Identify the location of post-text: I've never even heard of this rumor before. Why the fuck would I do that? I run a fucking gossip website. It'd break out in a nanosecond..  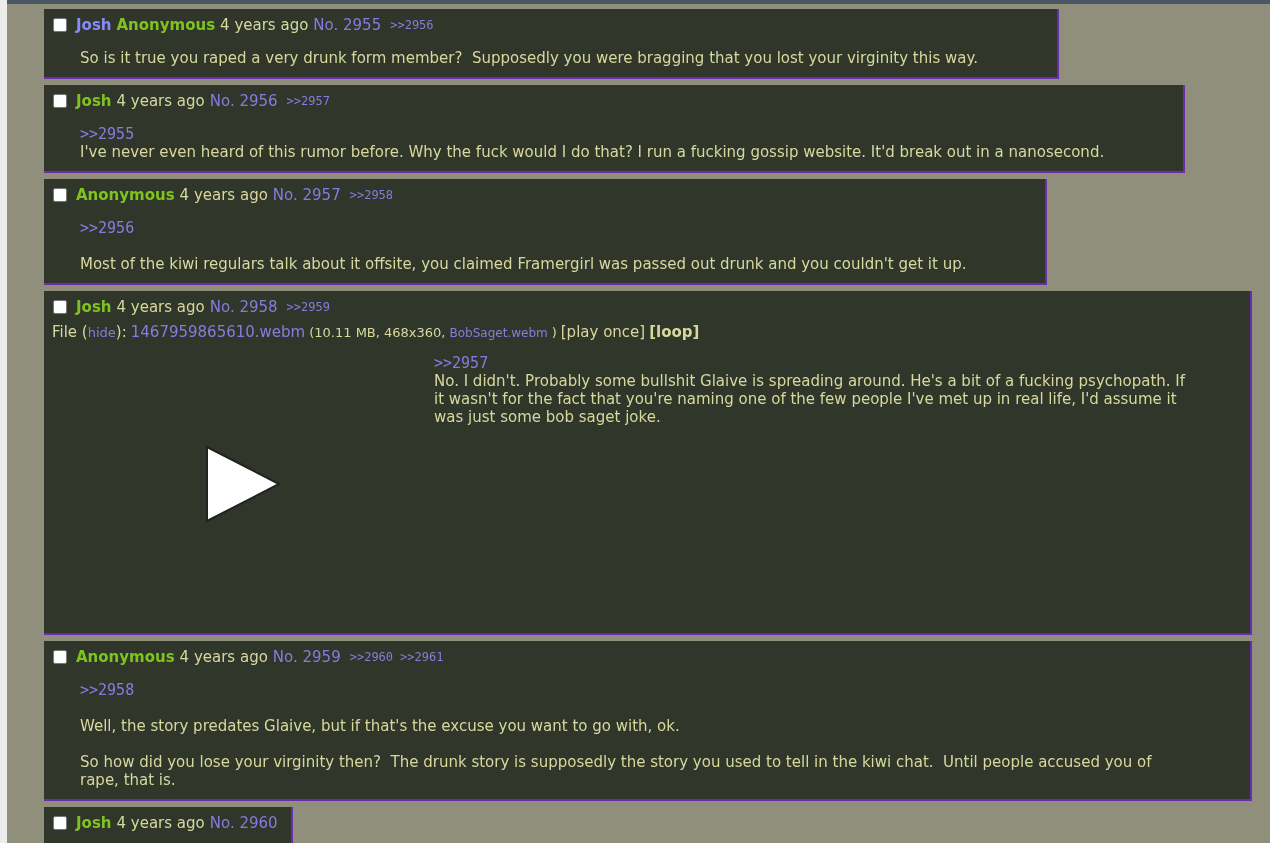
(592, 152).